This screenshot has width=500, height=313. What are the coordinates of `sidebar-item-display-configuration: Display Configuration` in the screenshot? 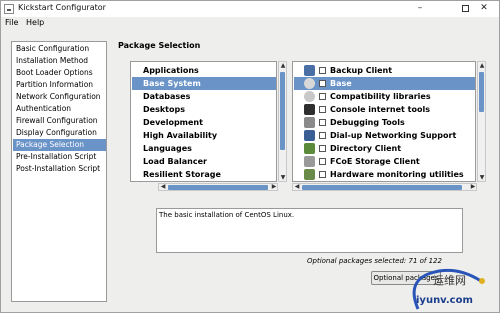 It's located at (59, 133).